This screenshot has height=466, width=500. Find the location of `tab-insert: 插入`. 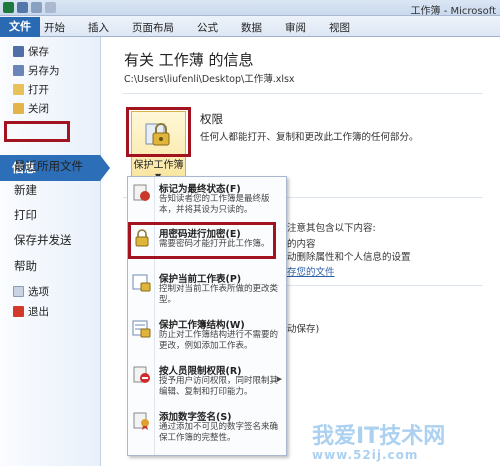

tab-insert: 插入 is located at coordinates (98, 27).